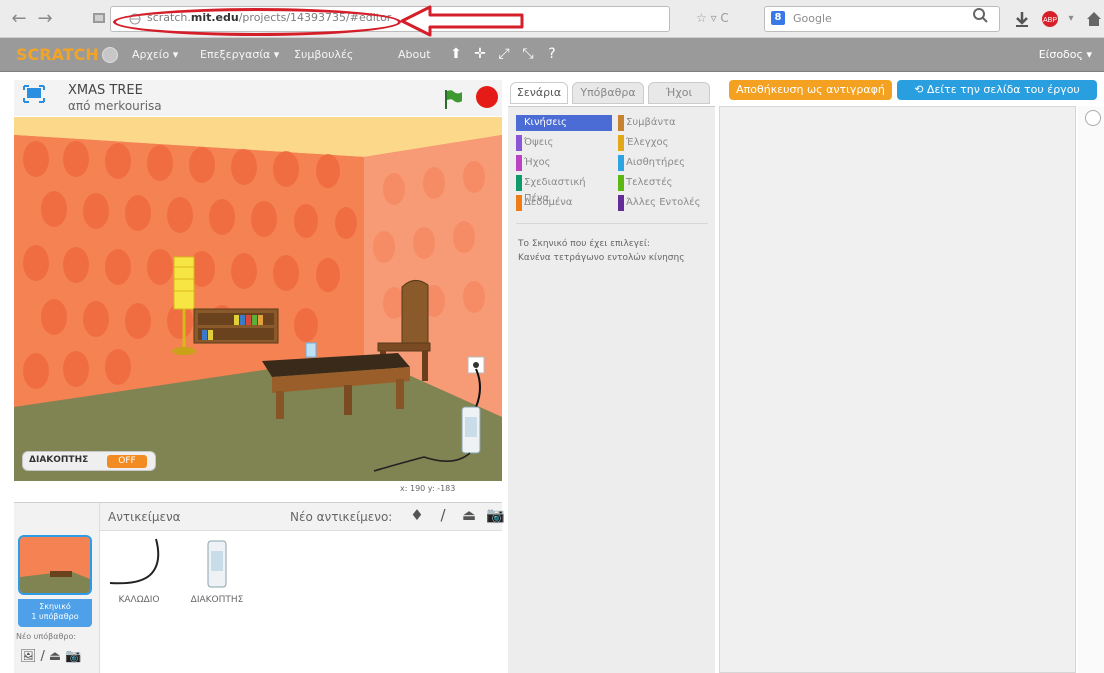  What do you see at coordinates (456, 515) in the screenshot?
I see `new-sprite-tools: ♦ / ⏏ 📷` at bounding box center [456, 515].